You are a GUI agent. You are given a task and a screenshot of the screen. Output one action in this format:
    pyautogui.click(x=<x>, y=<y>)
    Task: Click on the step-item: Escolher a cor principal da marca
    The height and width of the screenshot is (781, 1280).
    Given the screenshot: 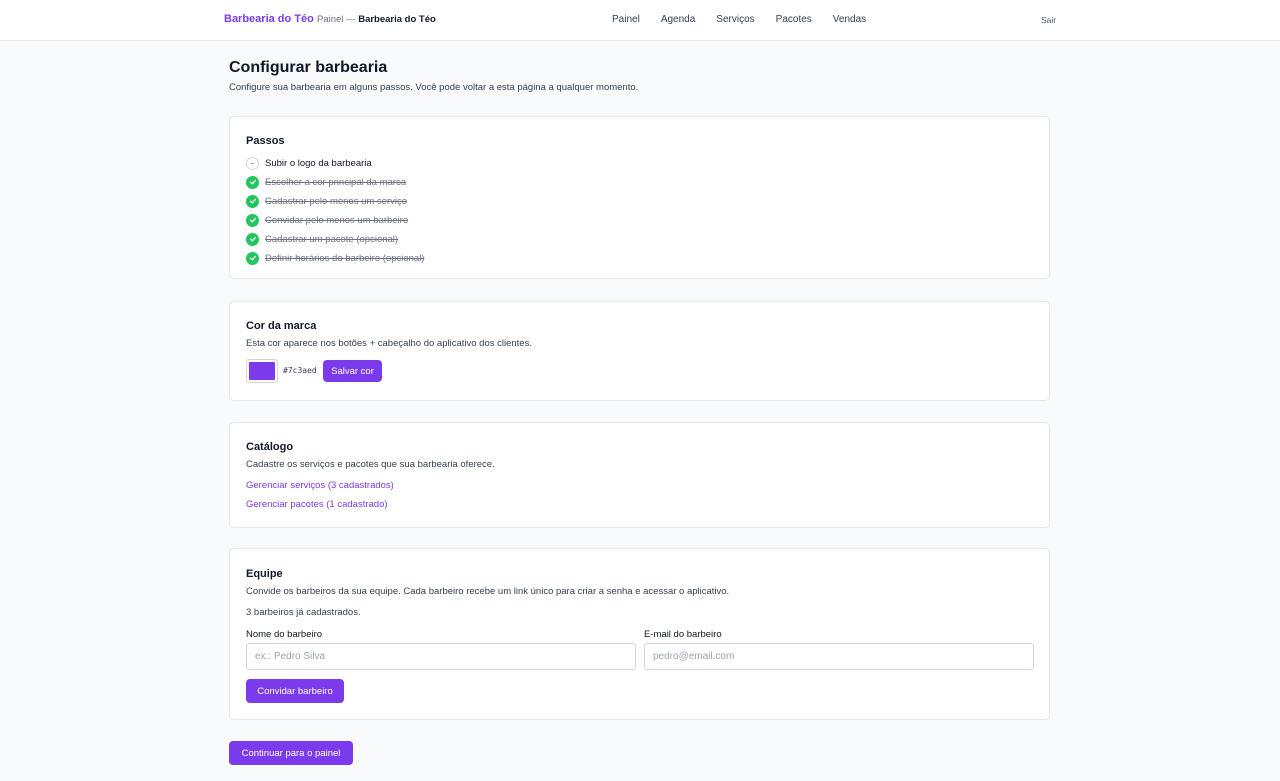 What is the action you would take?
    pyautogui.click(x=326, y=182)
    